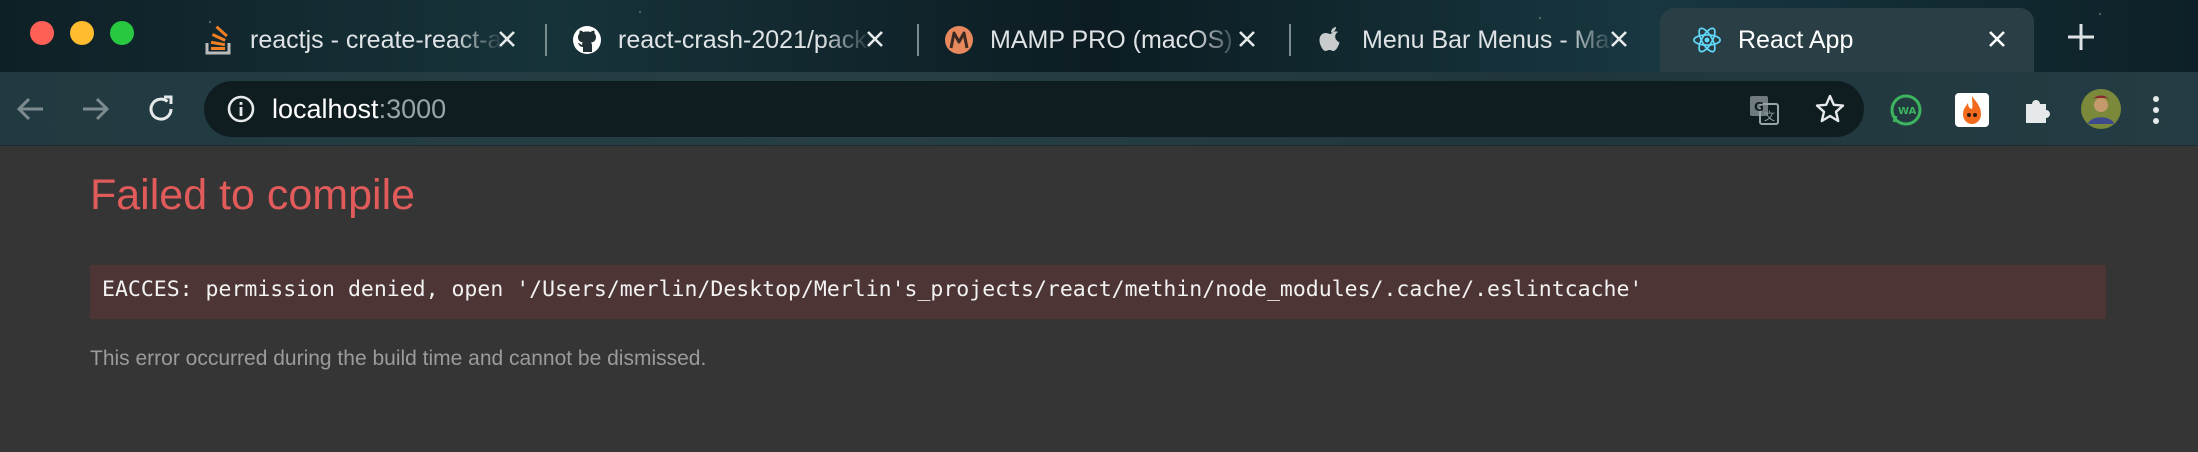  What do you see at coordinates (1769, 116) in the screenshot?
I see `svg-text: 文` at bounding box center [1769, 116].